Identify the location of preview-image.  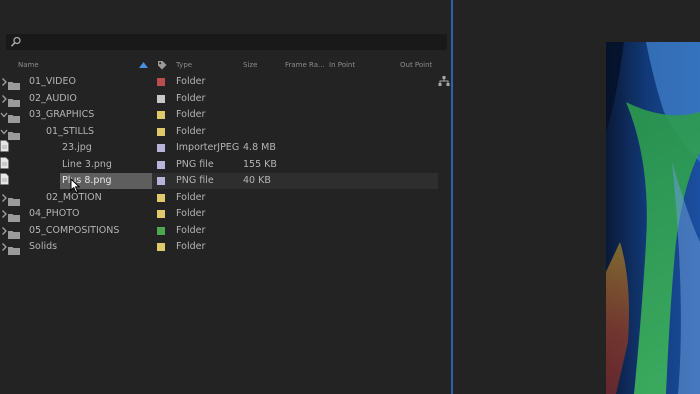
(653, 218).